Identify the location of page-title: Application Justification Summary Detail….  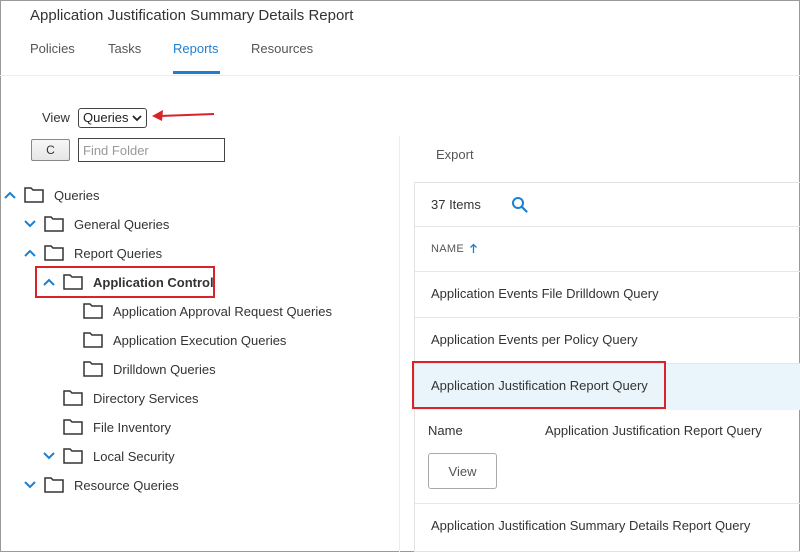
(192, 15).